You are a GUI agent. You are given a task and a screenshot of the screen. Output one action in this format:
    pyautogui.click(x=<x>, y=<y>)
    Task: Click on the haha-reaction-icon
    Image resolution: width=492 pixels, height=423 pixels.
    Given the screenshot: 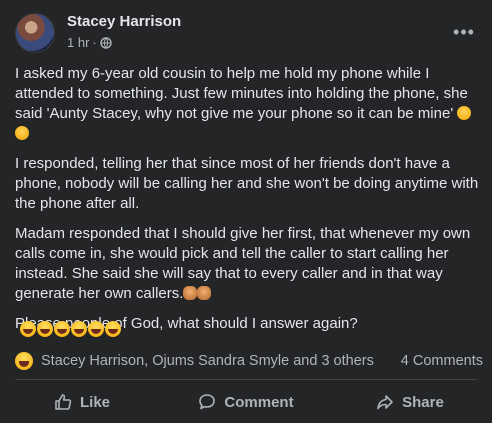 What is the action you would take?
    pyautogui.click(x=24, y=361)
    